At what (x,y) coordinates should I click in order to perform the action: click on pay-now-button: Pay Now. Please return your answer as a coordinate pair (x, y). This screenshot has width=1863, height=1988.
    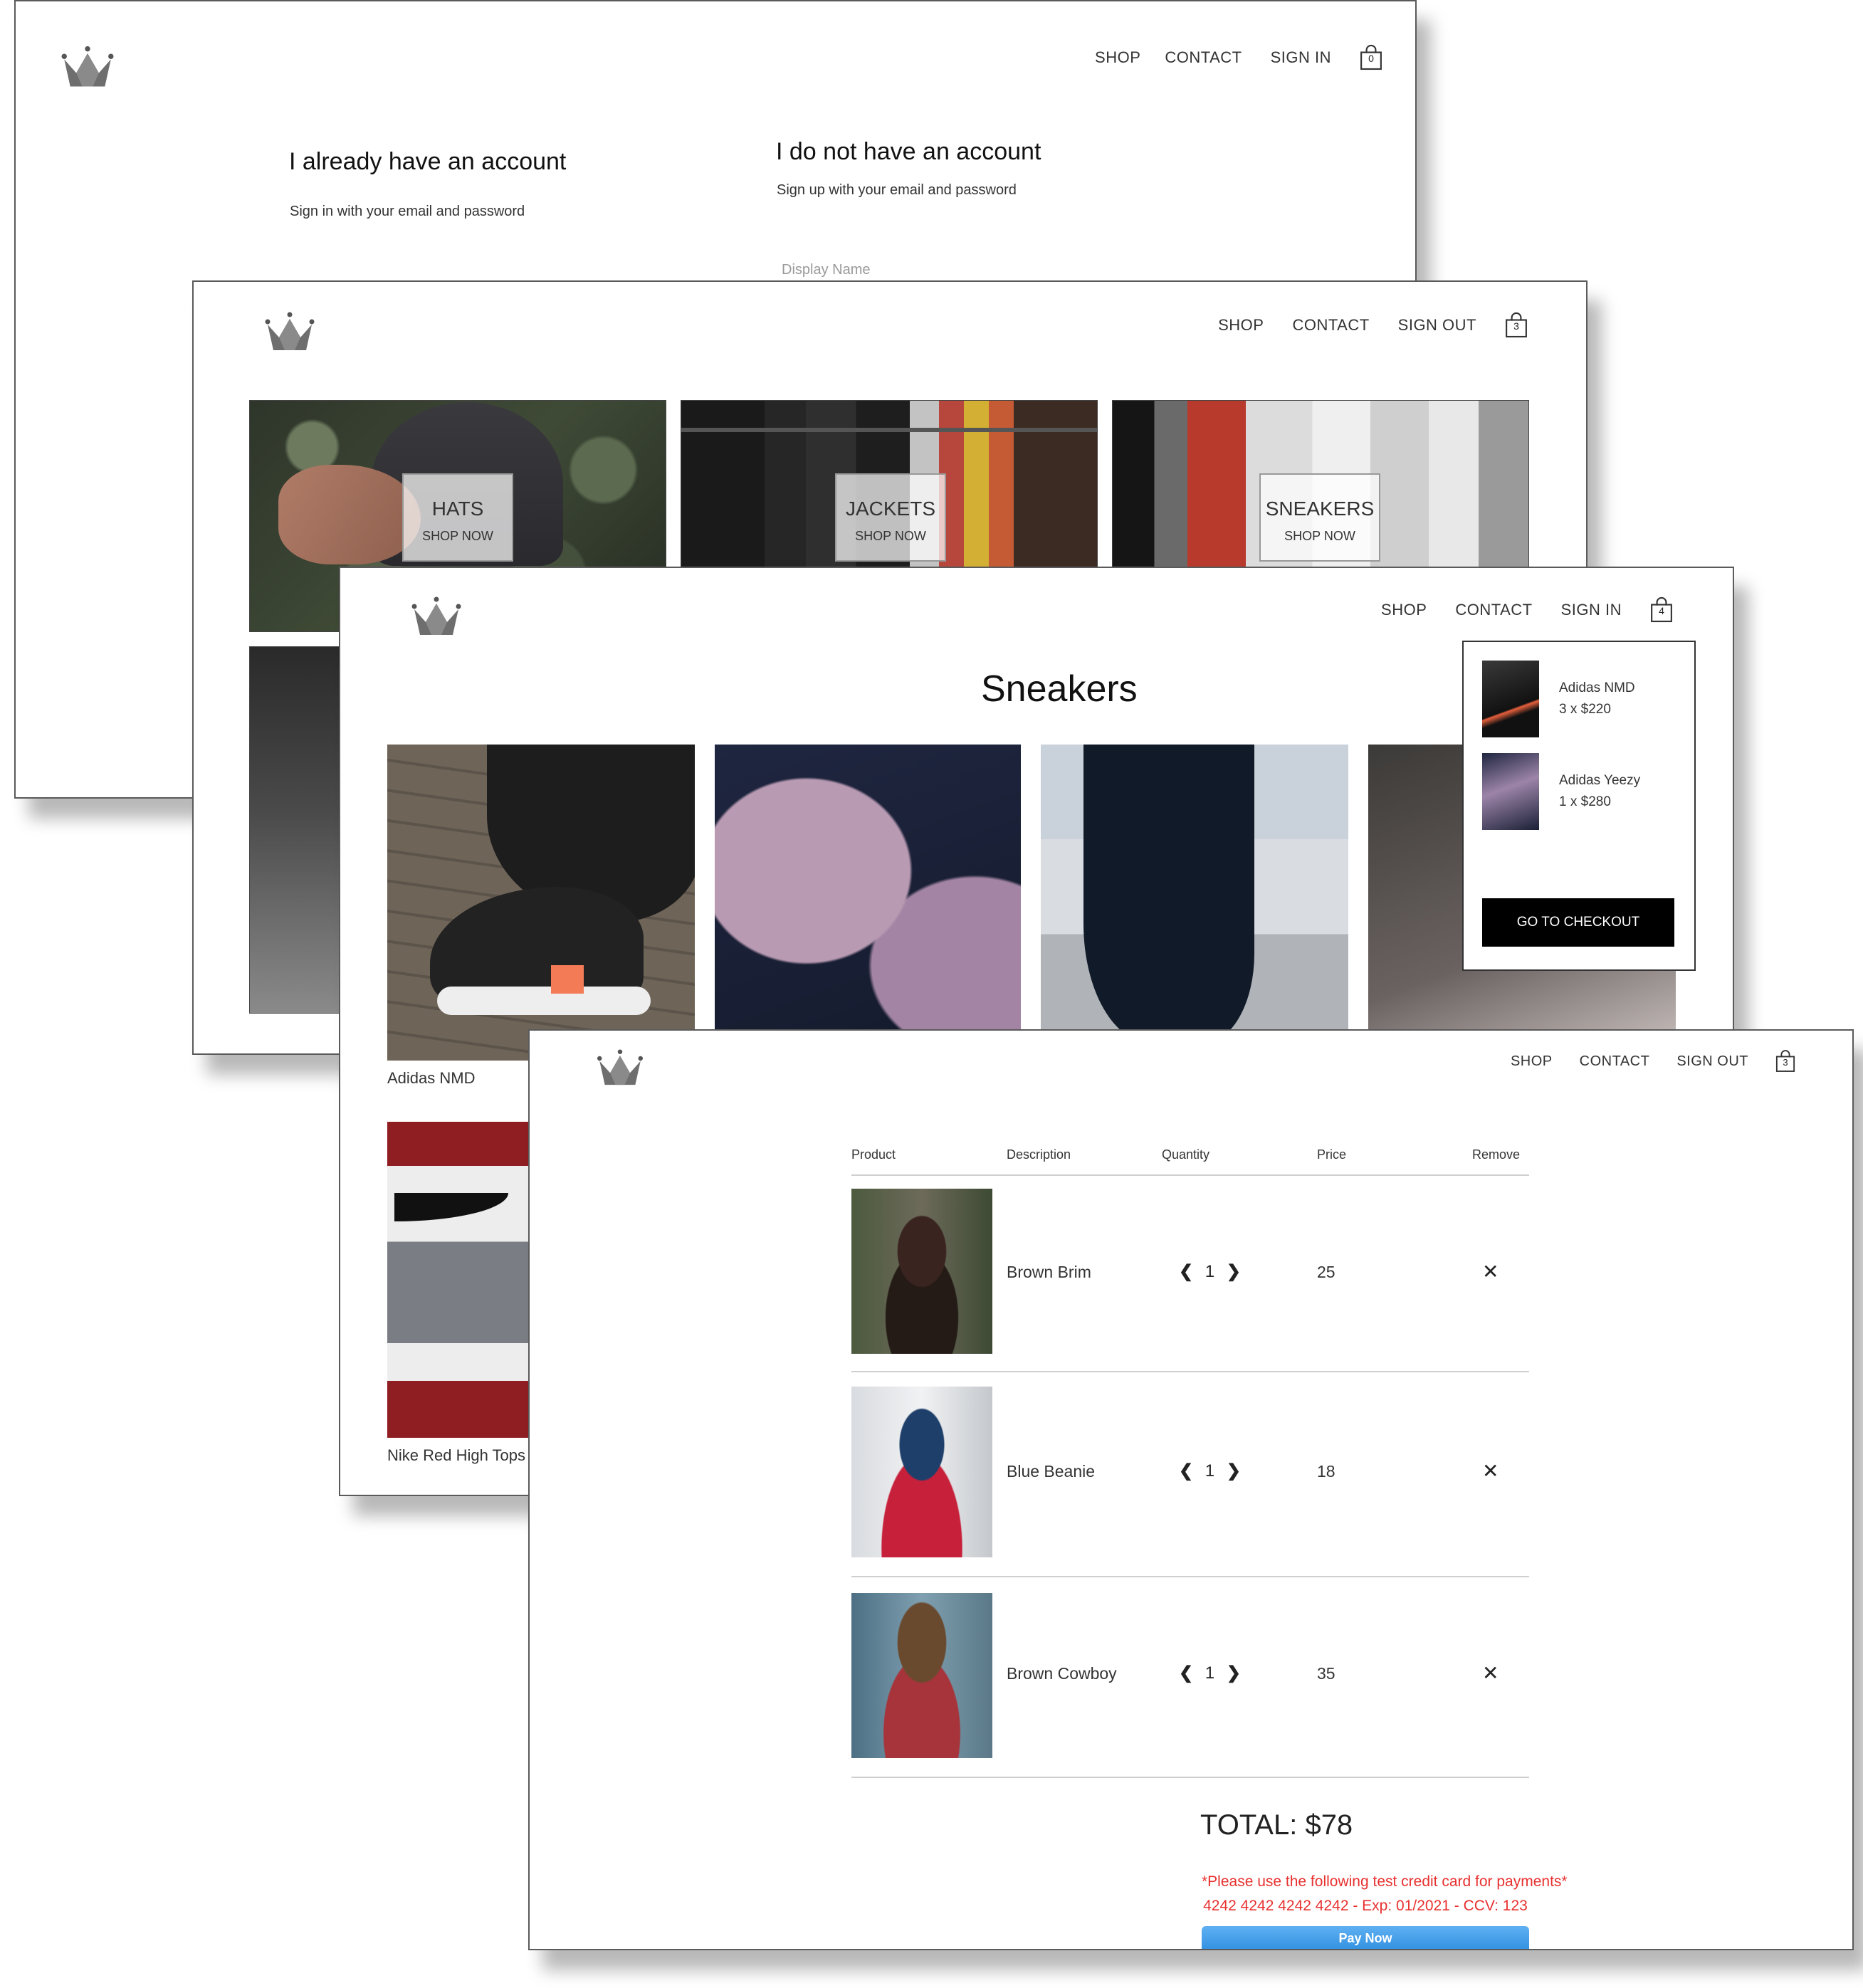
    Looking at the image, I should click on (1365, 1937).